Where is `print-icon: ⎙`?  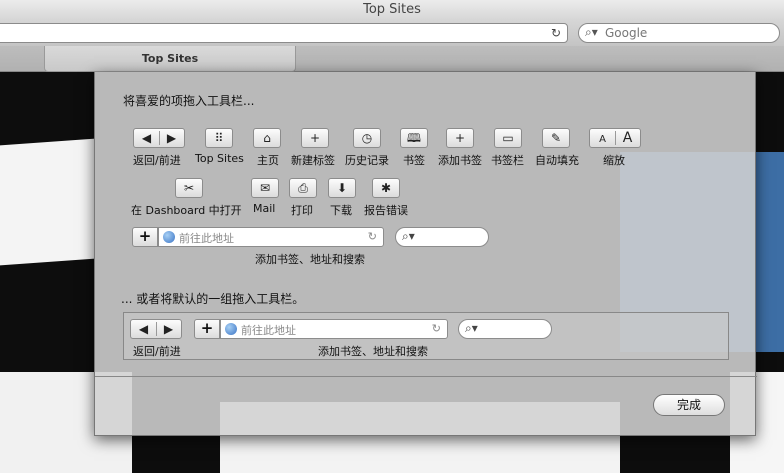 print-icon: ⎙ is located at coordinates (303, 188).